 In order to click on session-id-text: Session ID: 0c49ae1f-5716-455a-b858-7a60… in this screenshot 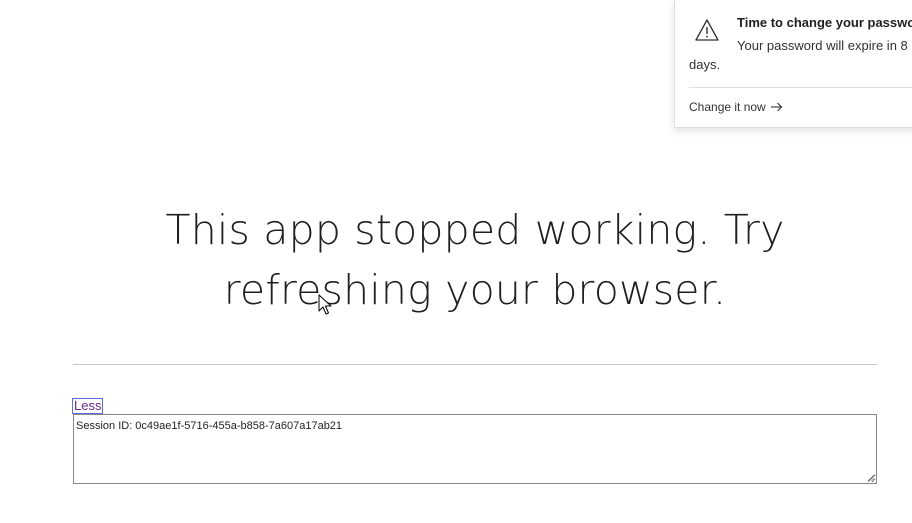, I will do `click(209, 426)`.